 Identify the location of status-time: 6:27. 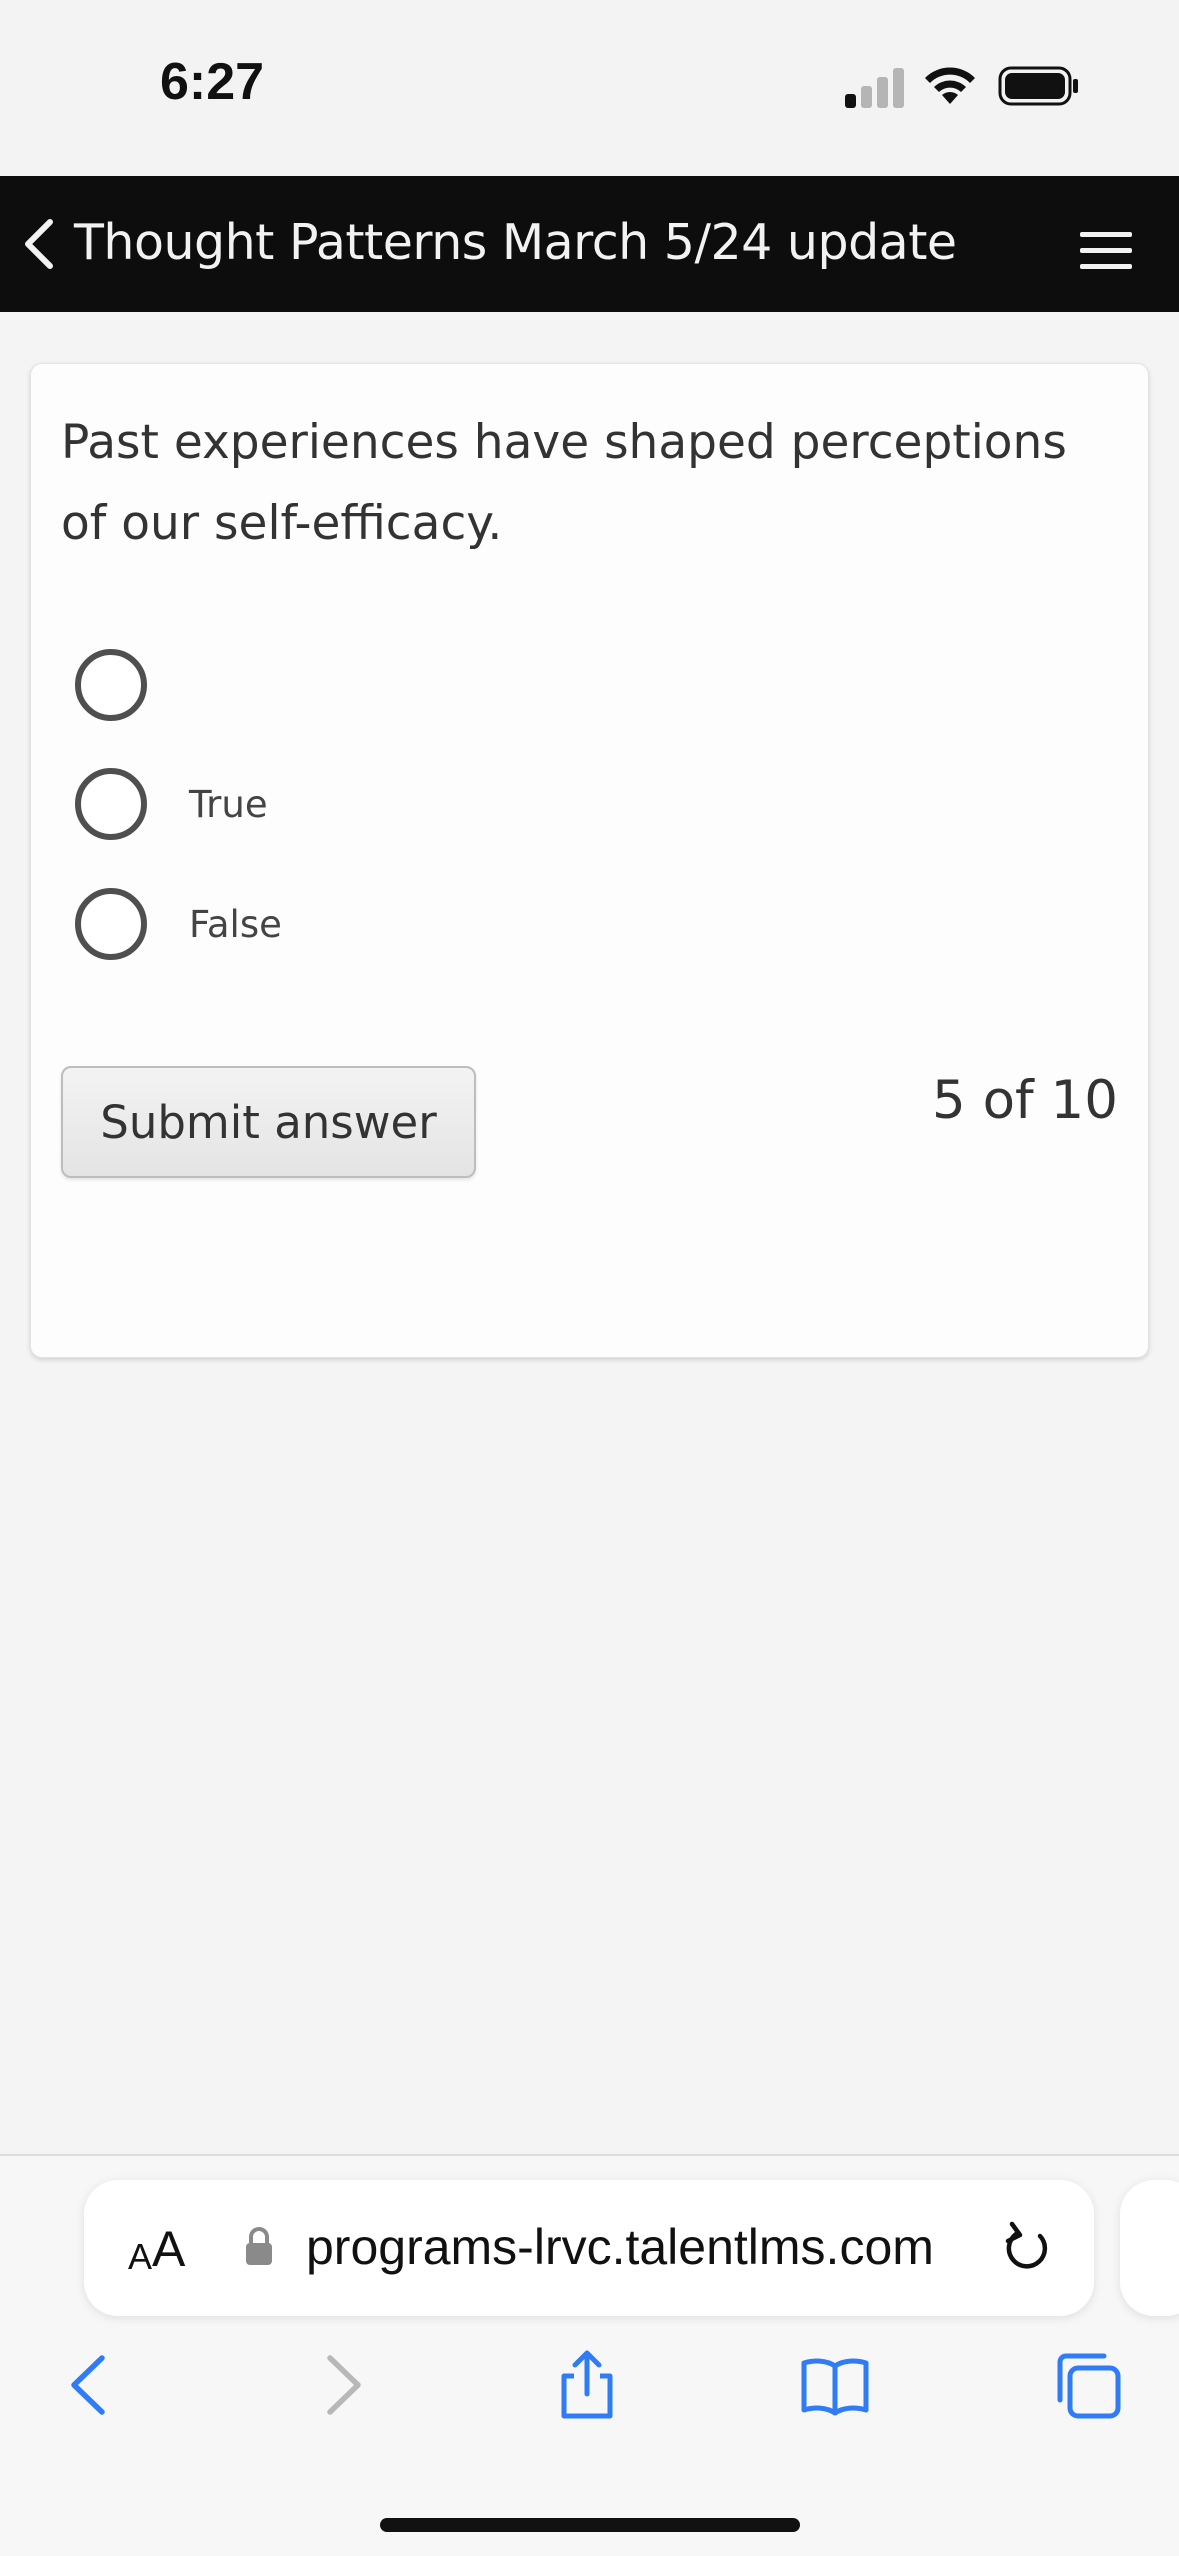
(212, 82).